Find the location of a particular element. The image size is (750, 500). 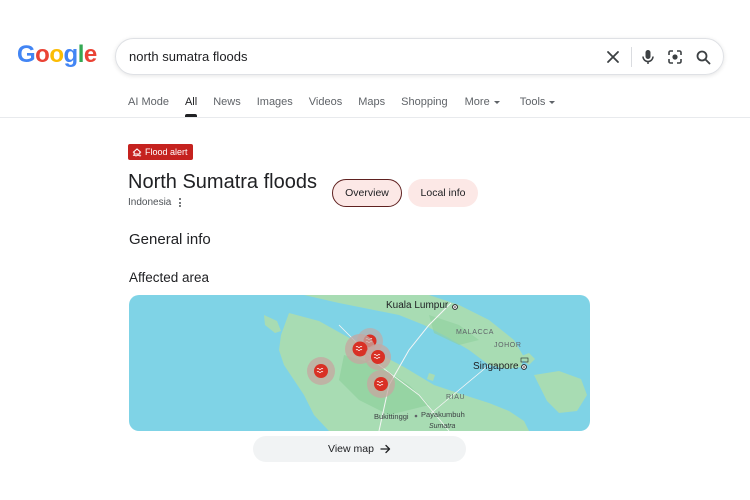

general-info-heading: General info is located at coordinates (170, 239).